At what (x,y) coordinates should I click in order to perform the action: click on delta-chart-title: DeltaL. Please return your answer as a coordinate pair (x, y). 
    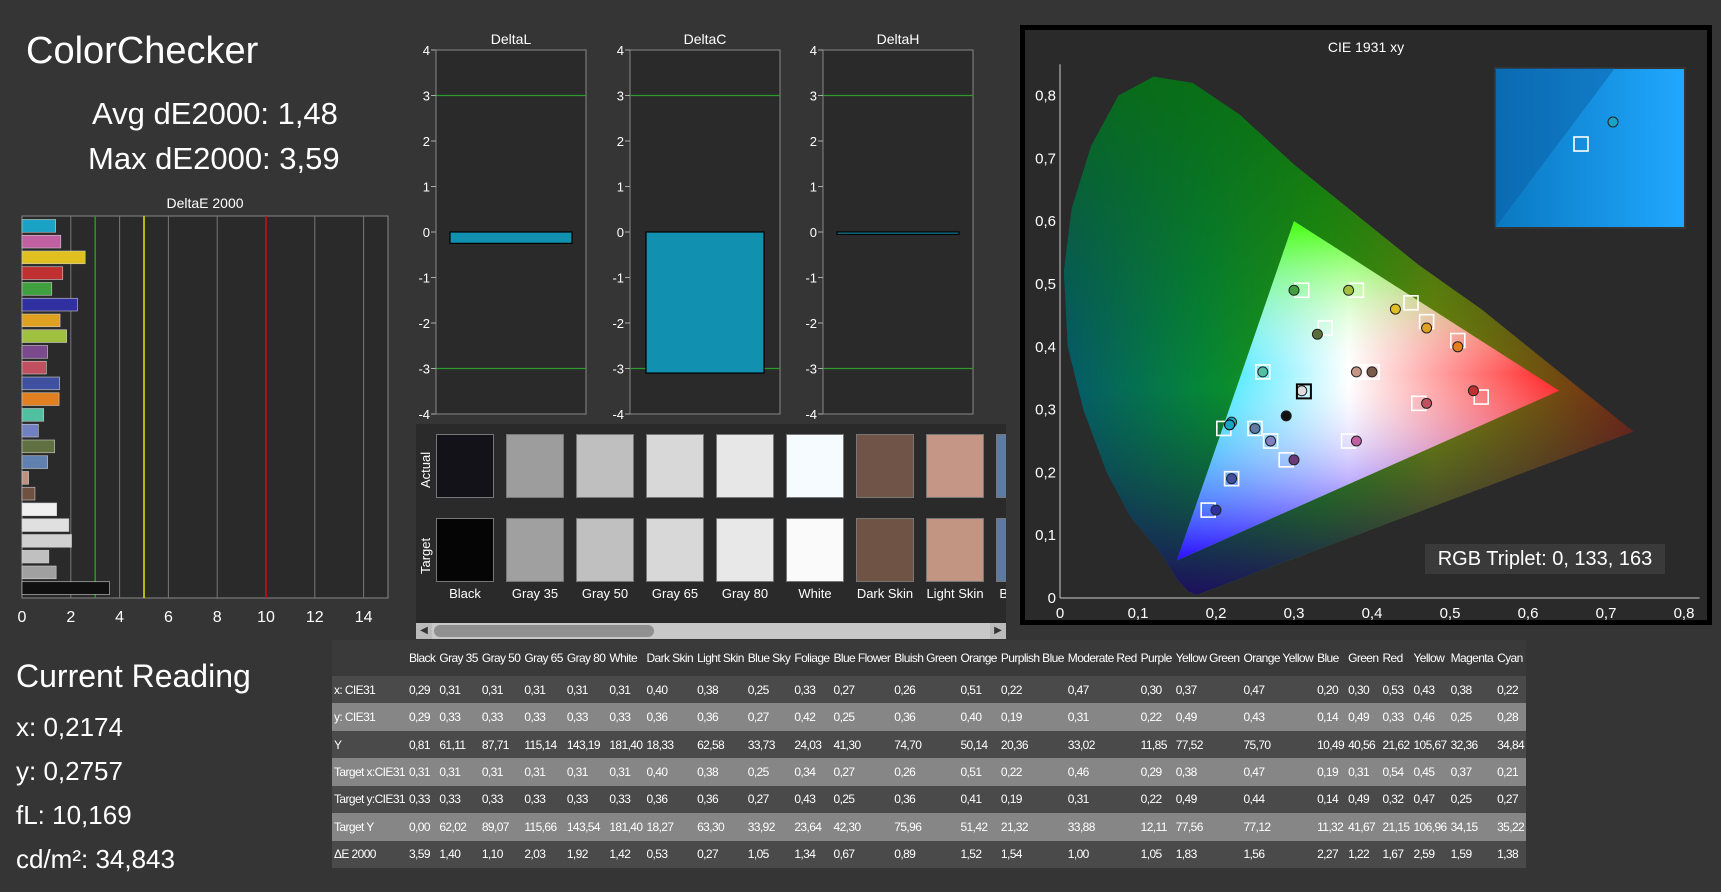
    Looking at the image, I should click on (511, 39).